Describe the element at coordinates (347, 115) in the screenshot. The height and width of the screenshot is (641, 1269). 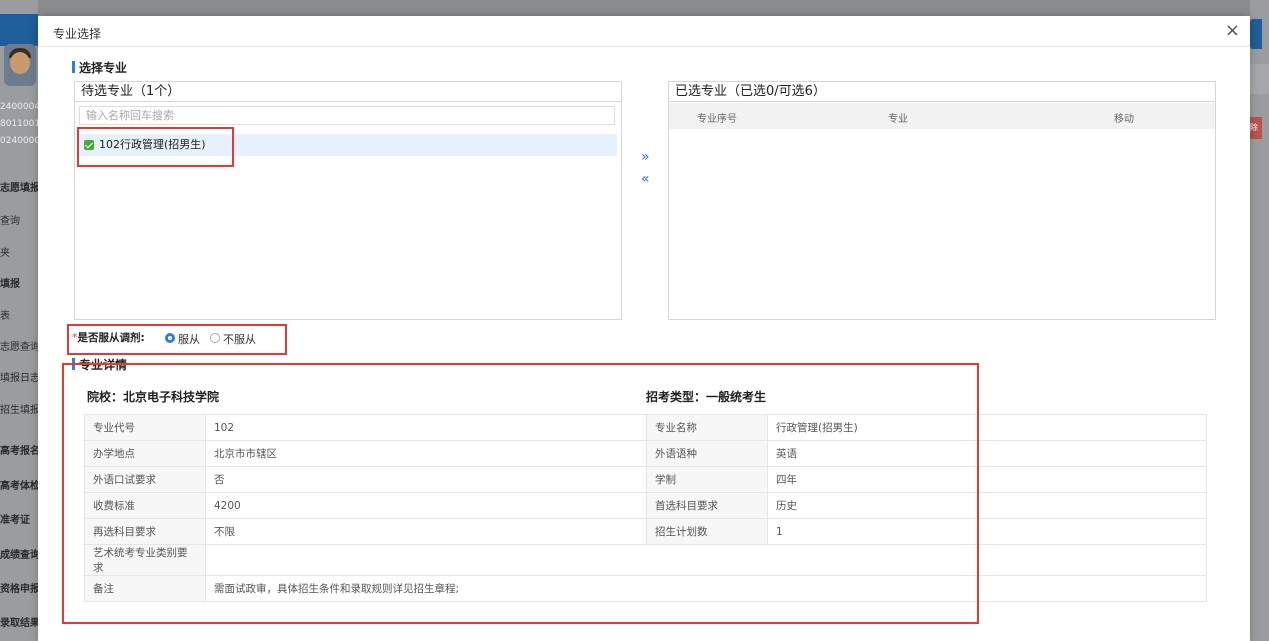
I see `search-input` at that location.